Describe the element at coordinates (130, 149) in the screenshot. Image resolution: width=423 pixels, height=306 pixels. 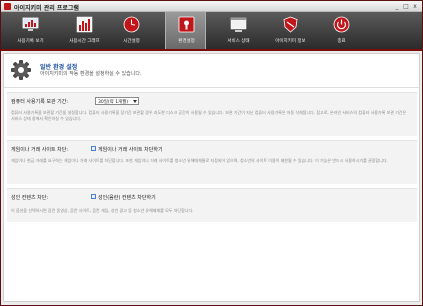
I see `game-block-checkbox-label: 게임이나 거래 사이트 차단하기` at that location.